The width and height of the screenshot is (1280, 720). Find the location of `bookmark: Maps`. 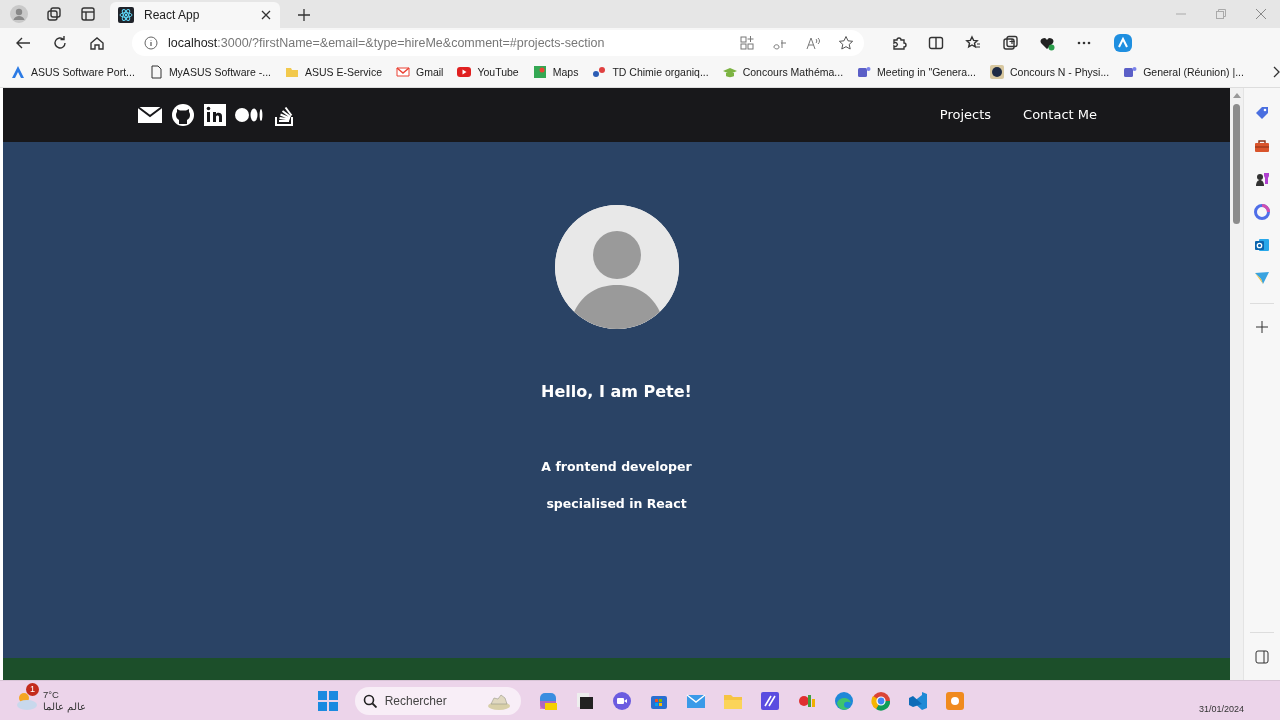

bookmark: Maps is located at coordinates (555, 72).